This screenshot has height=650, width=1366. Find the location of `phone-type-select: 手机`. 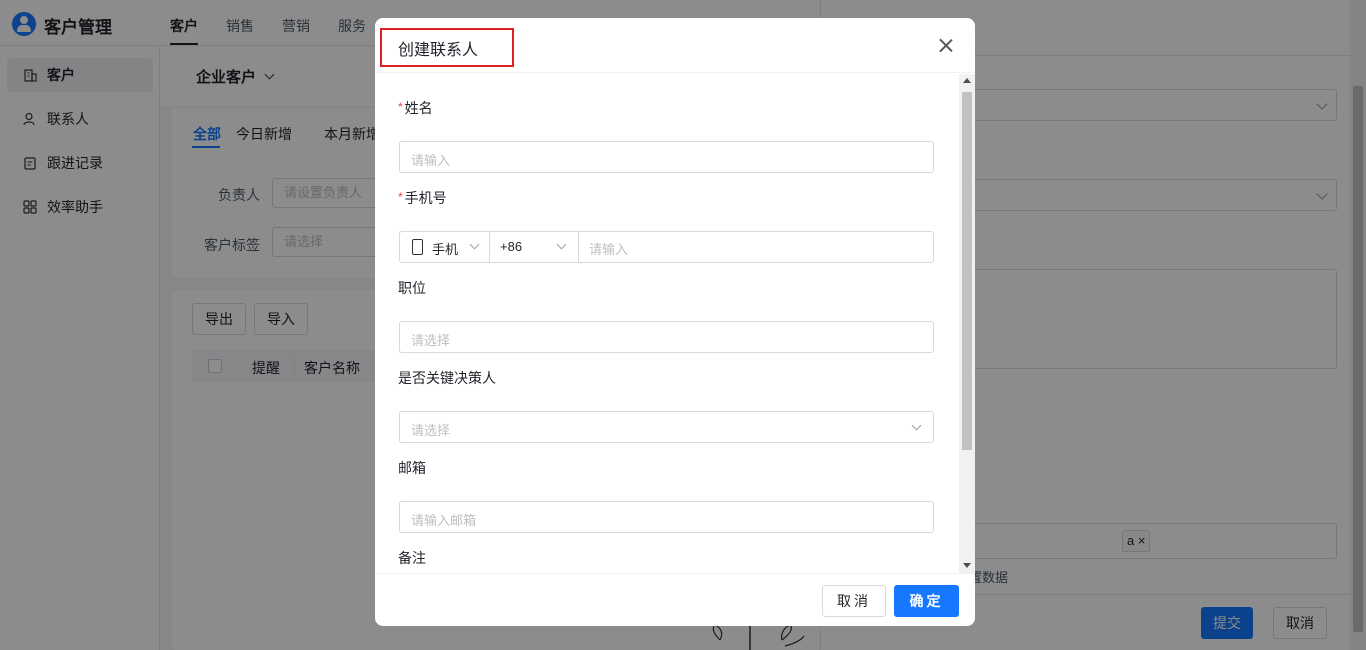

phone-type-select: 手机 is located at coordinates (444, 247).